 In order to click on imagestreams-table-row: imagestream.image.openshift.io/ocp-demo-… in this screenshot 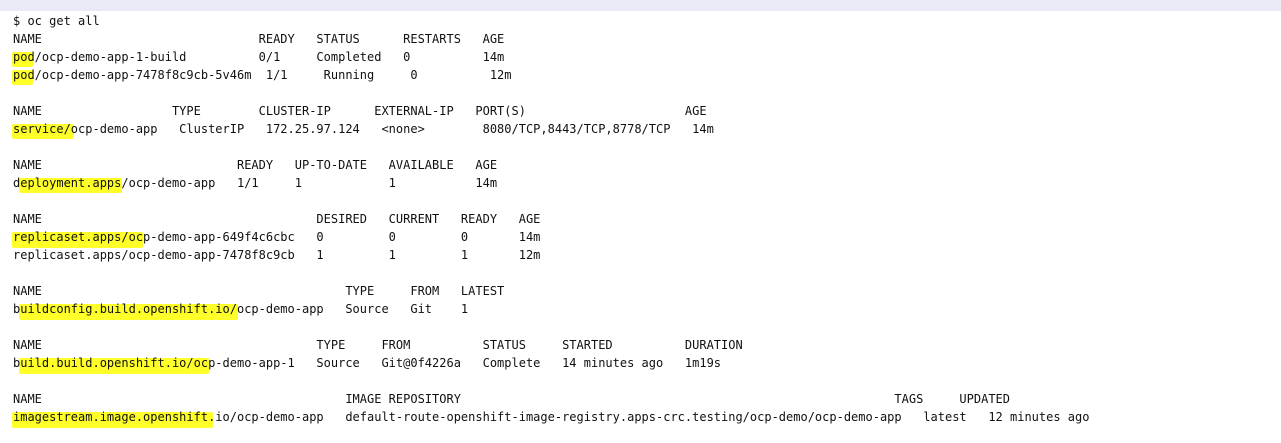, I will do `click(551, 417)`.